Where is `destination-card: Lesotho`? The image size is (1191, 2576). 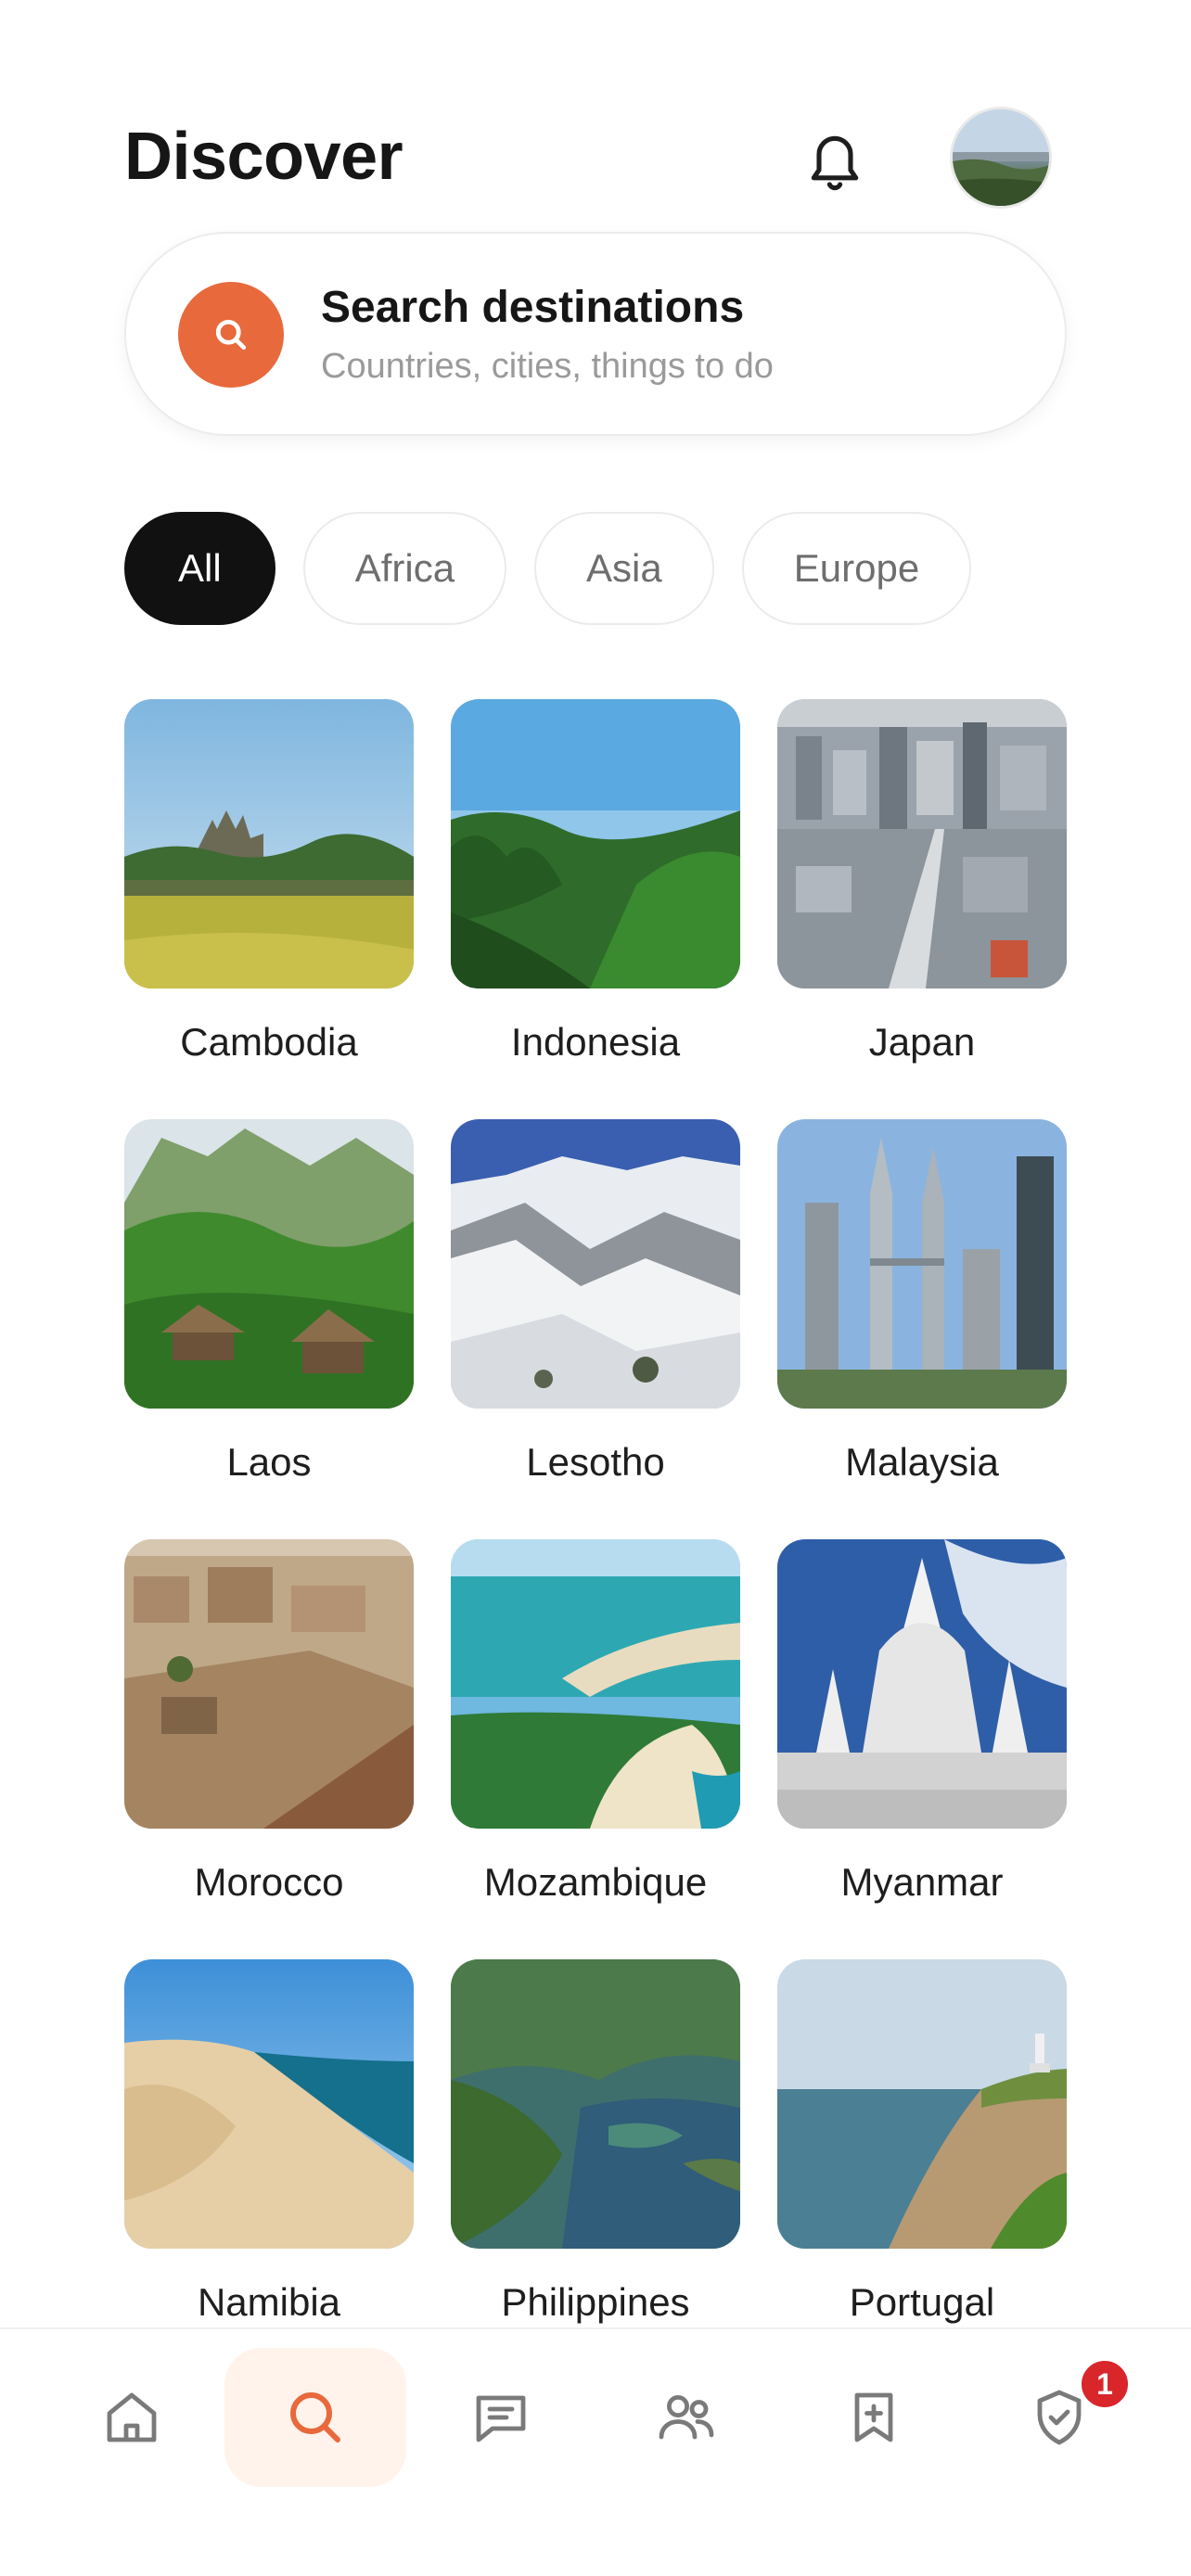 destination-card: Lesotho is located at coordinates (595, 1329).